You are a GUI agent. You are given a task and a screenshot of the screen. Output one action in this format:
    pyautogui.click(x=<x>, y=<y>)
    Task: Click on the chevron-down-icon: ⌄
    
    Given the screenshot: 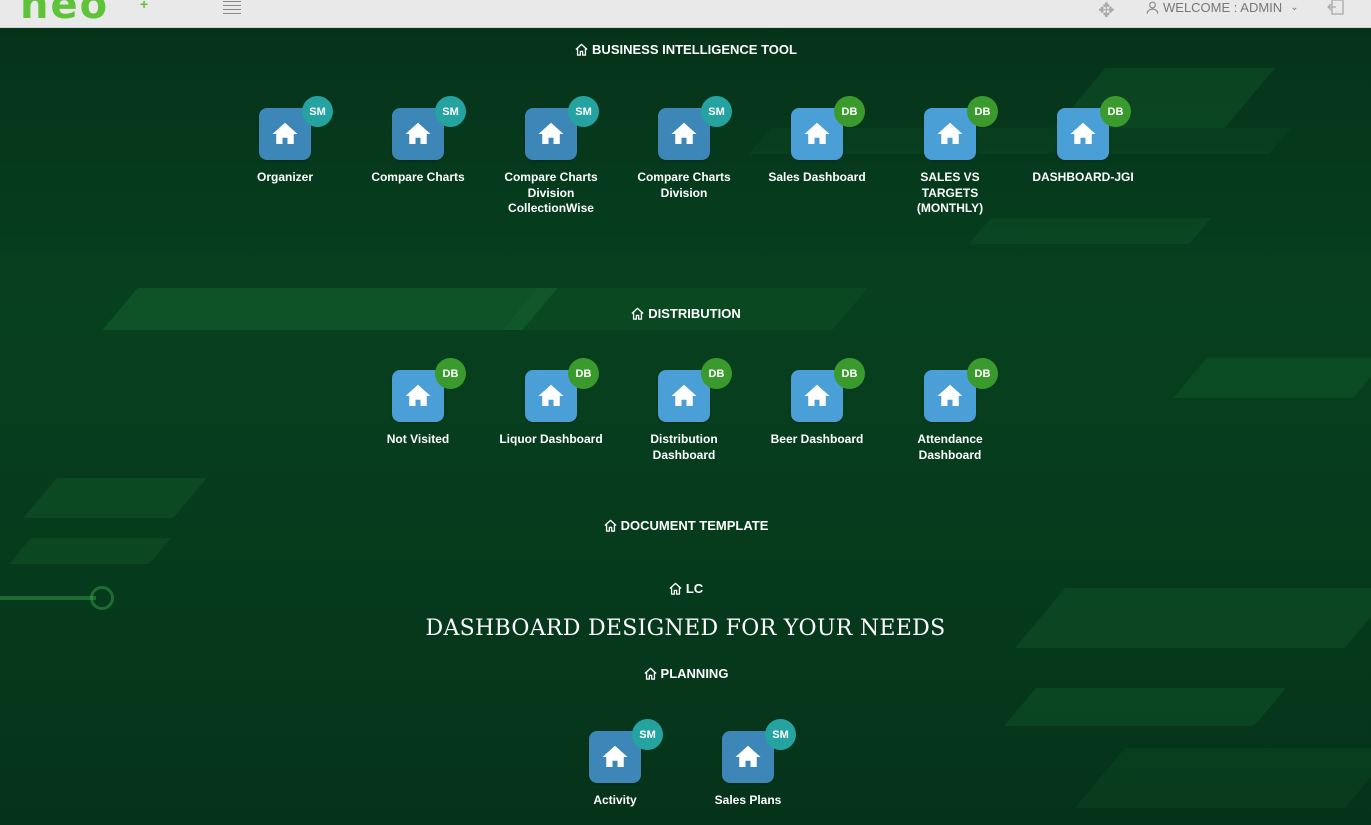 What is the action you would take?
    pyautogui.click(x=1294, y=7)
    